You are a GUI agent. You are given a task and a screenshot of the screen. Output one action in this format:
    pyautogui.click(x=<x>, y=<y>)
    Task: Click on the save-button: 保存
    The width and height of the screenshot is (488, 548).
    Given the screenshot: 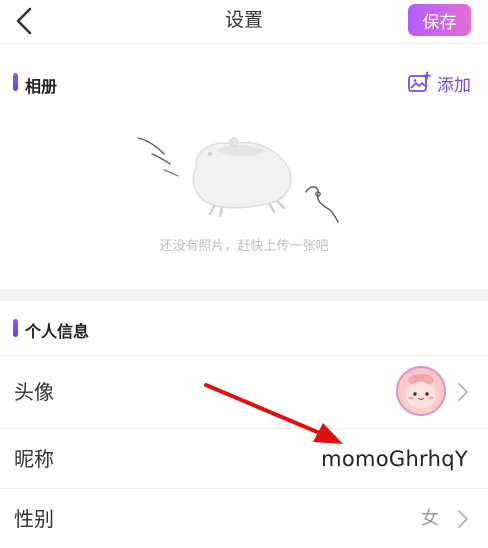 What is the action you would take?
    pyautogui.click(x=439, y=20)
    